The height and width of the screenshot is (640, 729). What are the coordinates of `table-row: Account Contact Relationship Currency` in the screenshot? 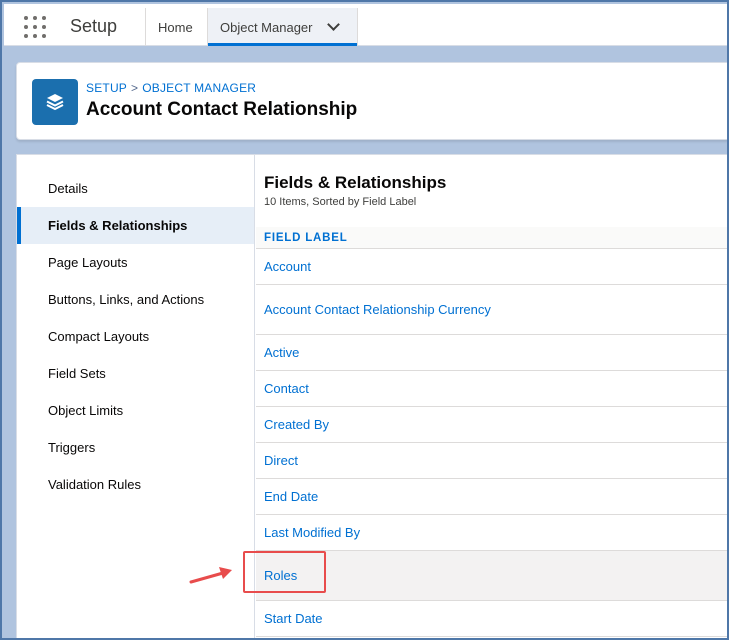 It's located at (491, 310).